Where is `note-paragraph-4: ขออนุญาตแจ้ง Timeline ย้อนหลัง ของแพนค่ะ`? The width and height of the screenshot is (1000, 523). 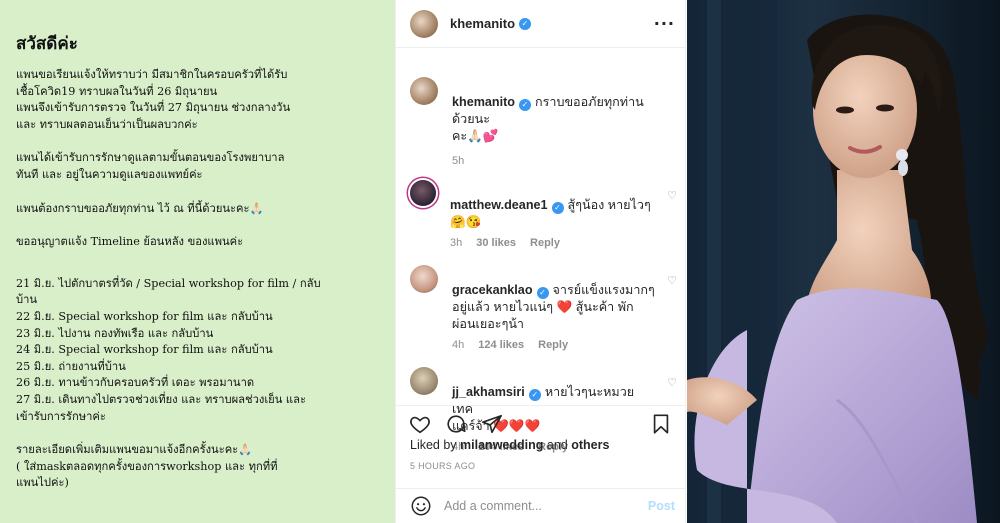 note-paragraph-4: ขออนุญาตแจ้ง Timeline ย้อนหลัง ของแพนค่ะ is located at coordinates (130, 242).